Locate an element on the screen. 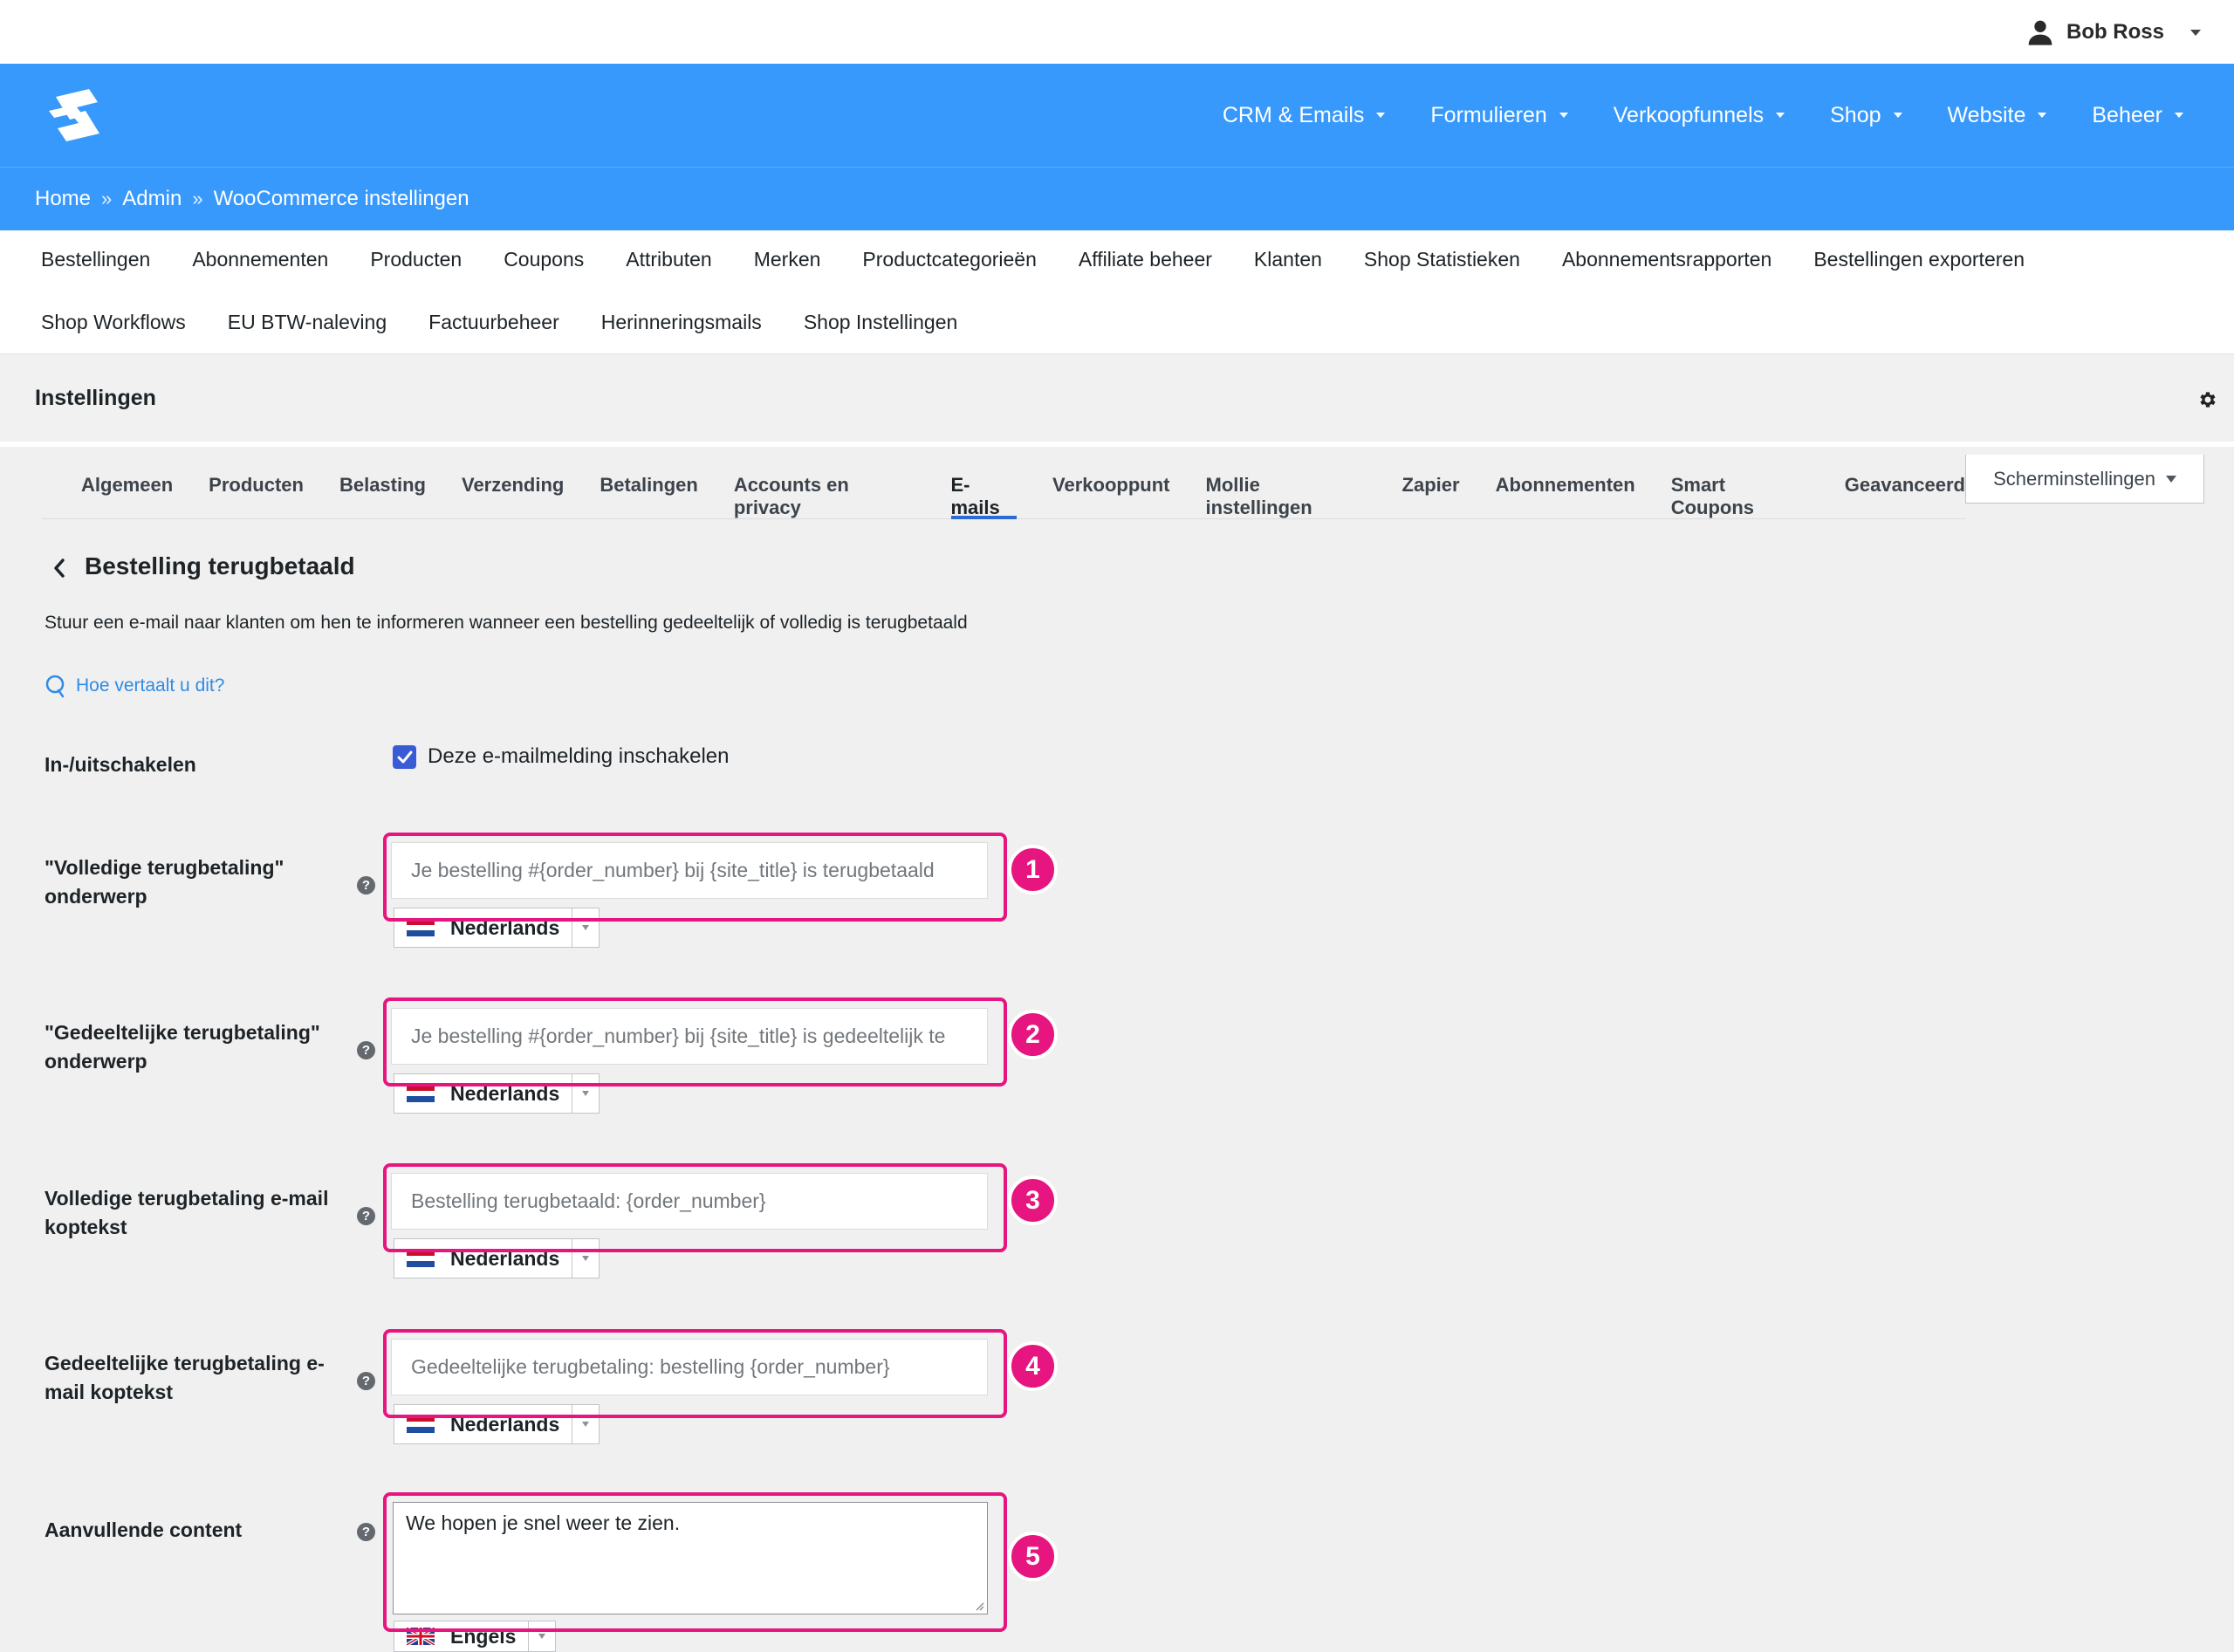  user-menu: Bob Ross is located at coordinates (2113, 32).